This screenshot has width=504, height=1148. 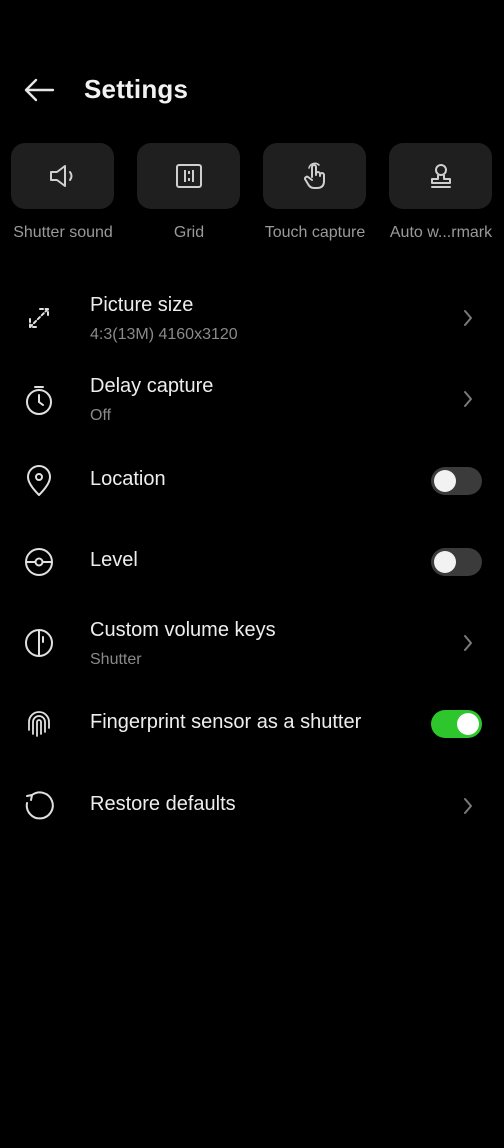 I want to click on setting-volume-keys: Custom volume keys Shutter, so click(x=252, y=645).